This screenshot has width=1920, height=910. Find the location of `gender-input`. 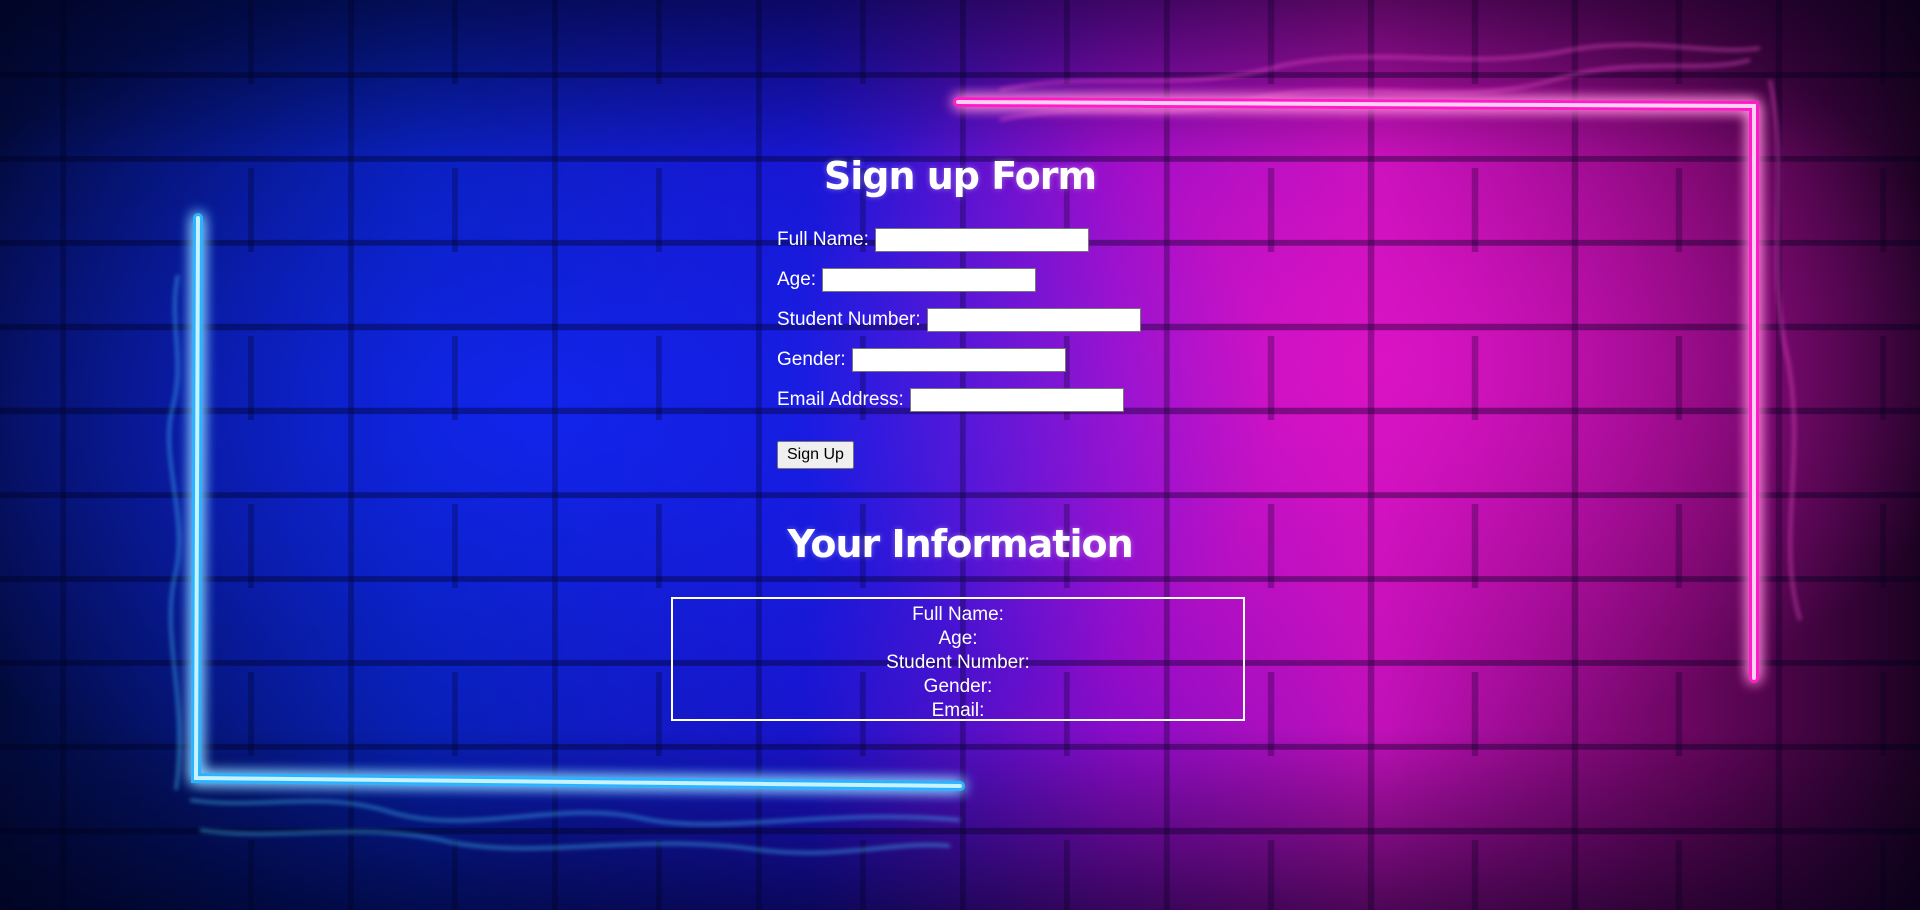

gender-input is located at coordinates (958, 360).